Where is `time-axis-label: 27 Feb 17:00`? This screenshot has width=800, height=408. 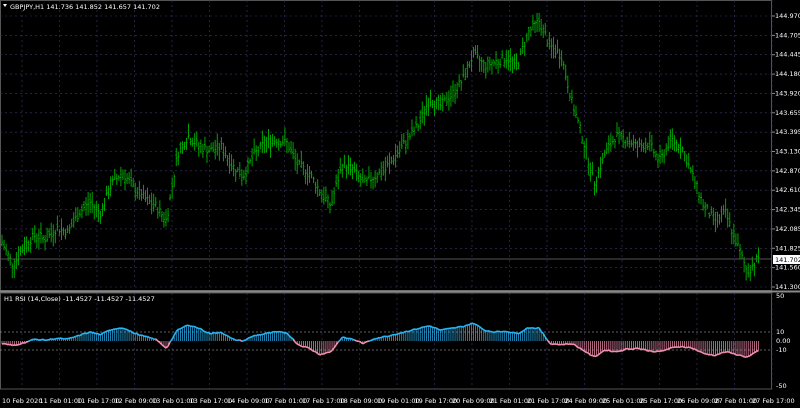
time-axis-label: 27 Feb 17:00 is located at coordinates (773, 401).